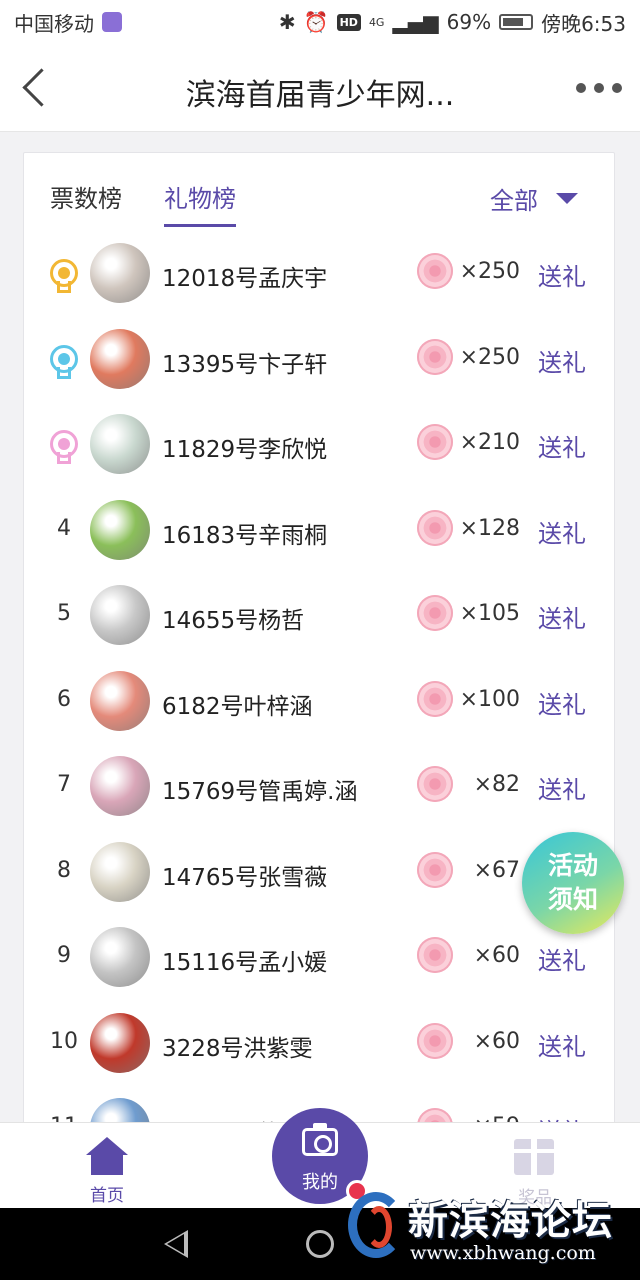 The width and height of the screenshot is (640, 1280). What do you see at coordinates (514, 201) in the screenshot?
I see `filter-label: 全部` at bounding box center [514, 201].